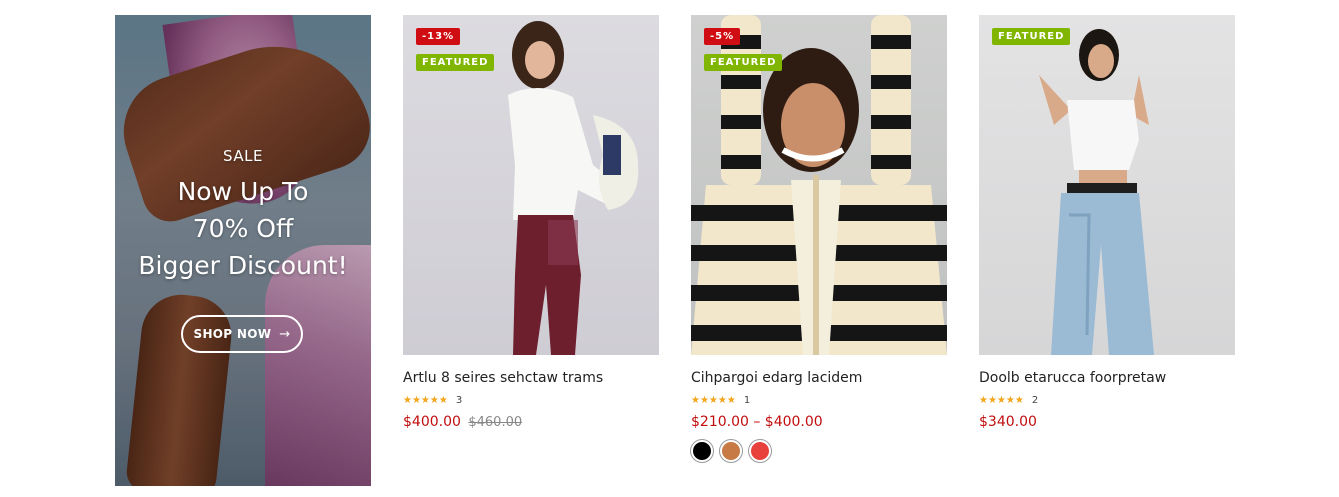  Describe the element at coordinates (285, 334) in the screenshot. I see `arrow-right-icon: →` at that location.